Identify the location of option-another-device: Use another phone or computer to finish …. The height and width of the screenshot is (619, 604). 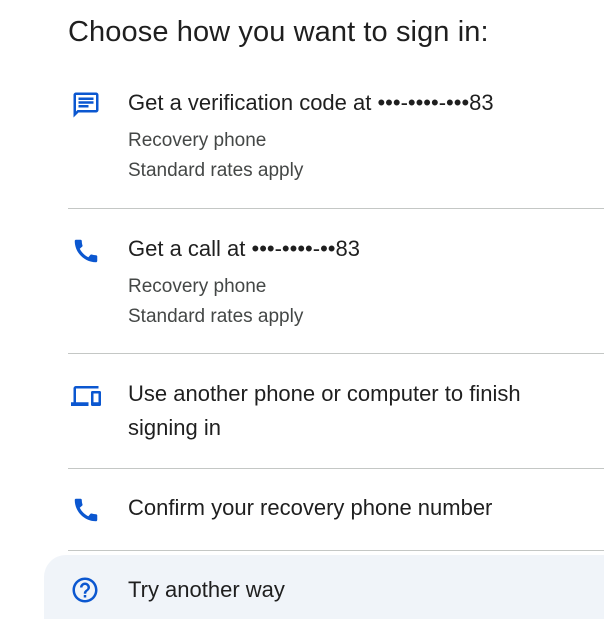
(336, 413).